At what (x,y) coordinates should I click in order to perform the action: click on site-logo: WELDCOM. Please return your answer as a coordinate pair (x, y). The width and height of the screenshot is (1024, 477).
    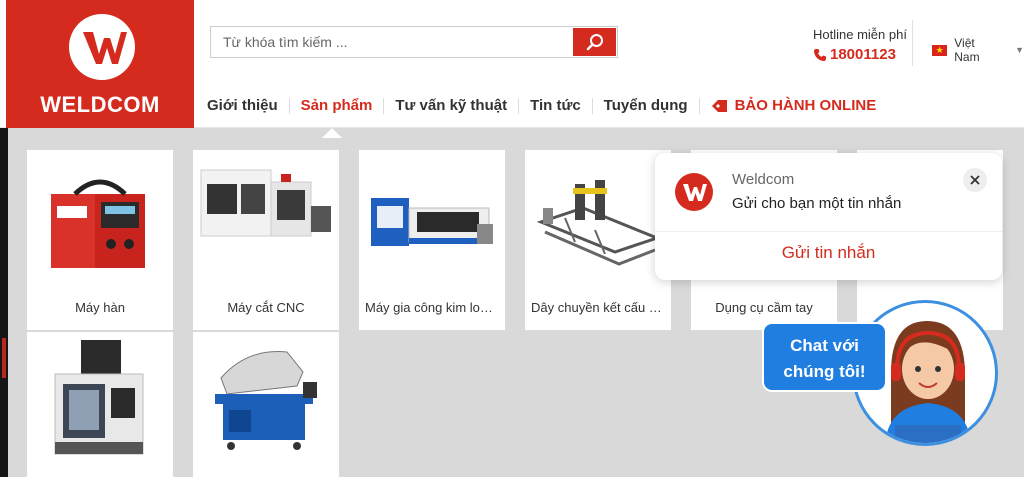
    Looking at the image, I should click on (100, 64).